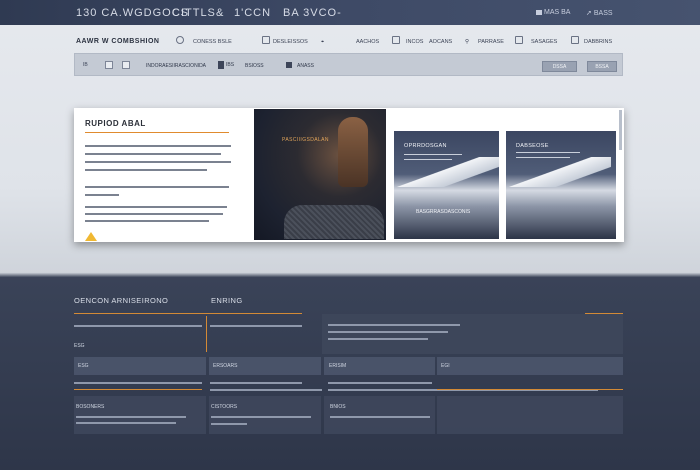 The width and height of the screenshot is (700, 470). What do you see at coordinates (519, 40) in the screenshot?
I see `calendar-icon` at bounding box center [519, 40].